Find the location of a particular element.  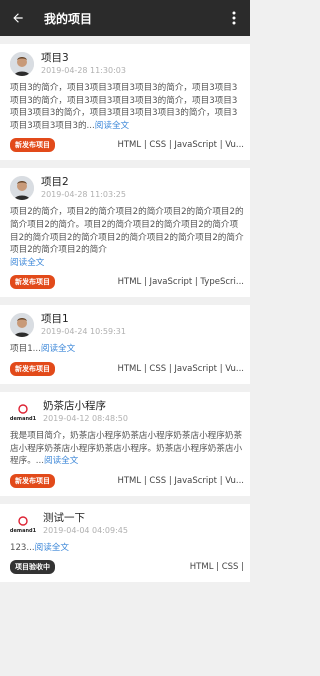

project-time: 2019-04-28 11:30:03 is located at coordinates (83, 70).